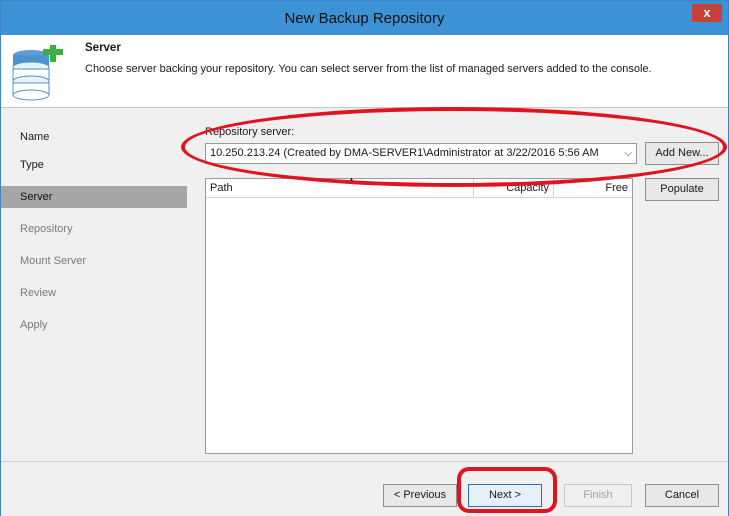  Describe the element at coordinates (94, 137) in the screenshot. I see `nav-step-name: Name` at that location.